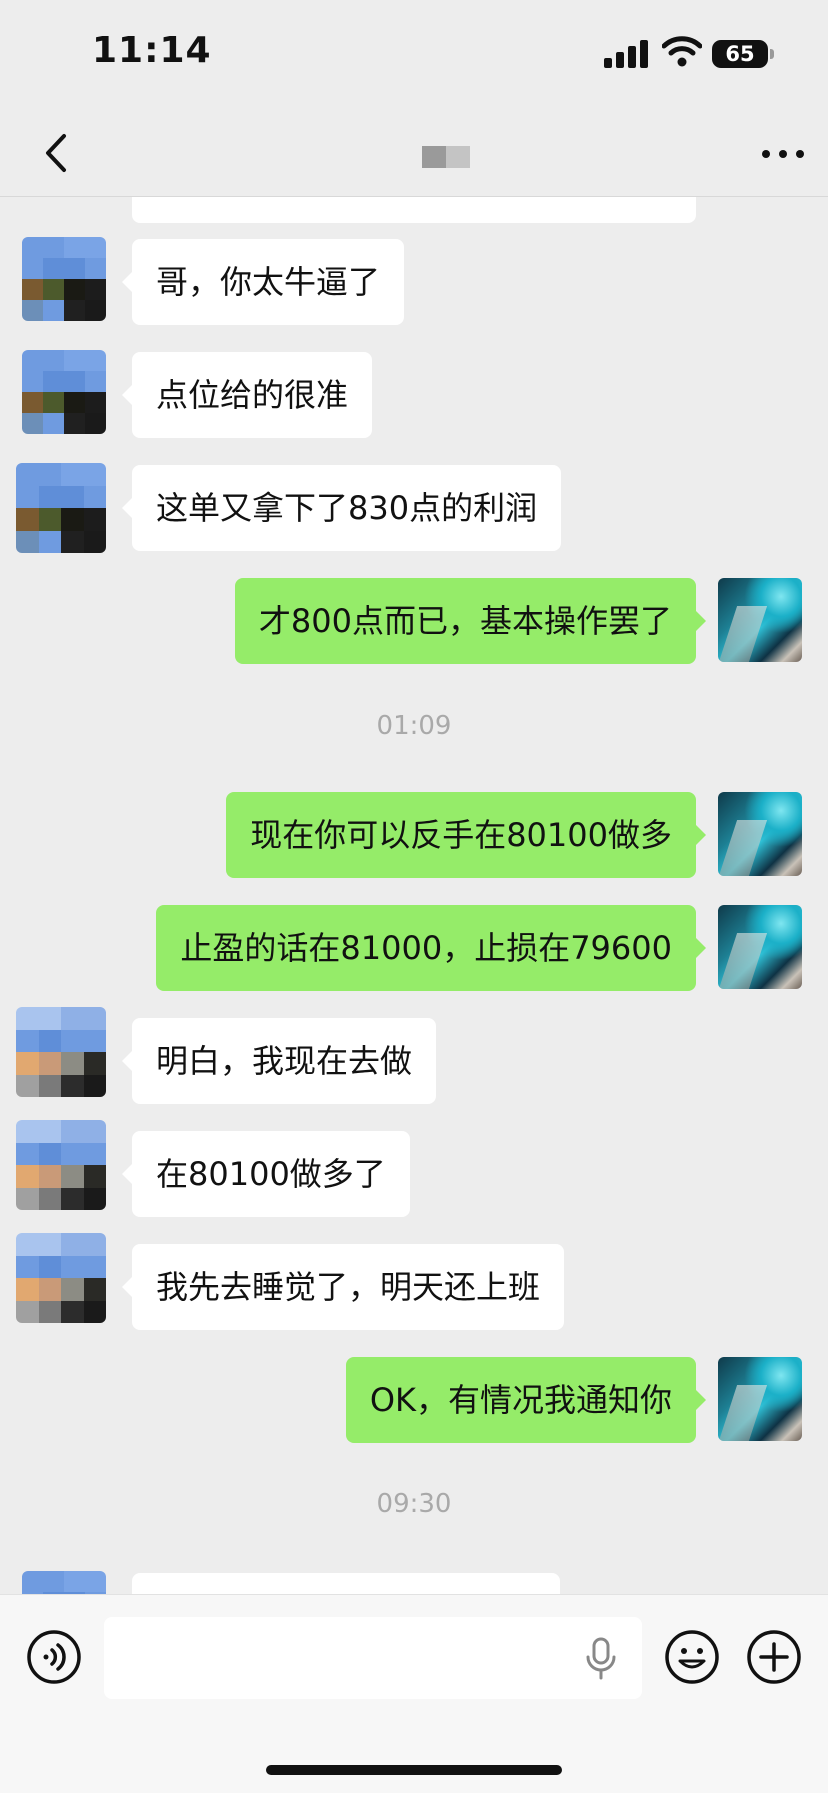 Image resolution: width=828 pixels, height=1793 pixels. Describe the element at coordinates (414, 153) in the screenshot. I see `nav-bar` at that location.